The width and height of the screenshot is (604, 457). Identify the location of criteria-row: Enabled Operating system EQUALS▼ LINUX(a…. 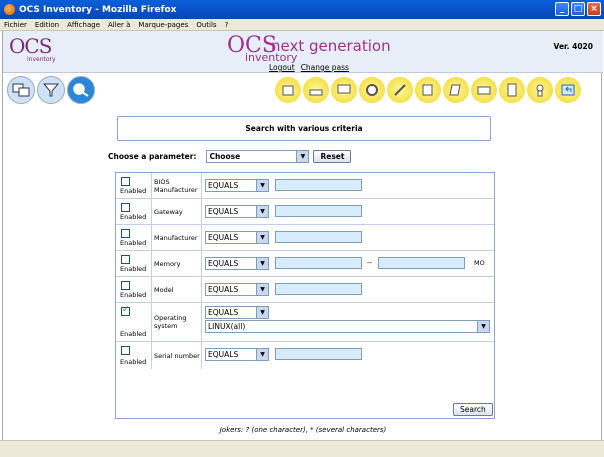
(305, 322).